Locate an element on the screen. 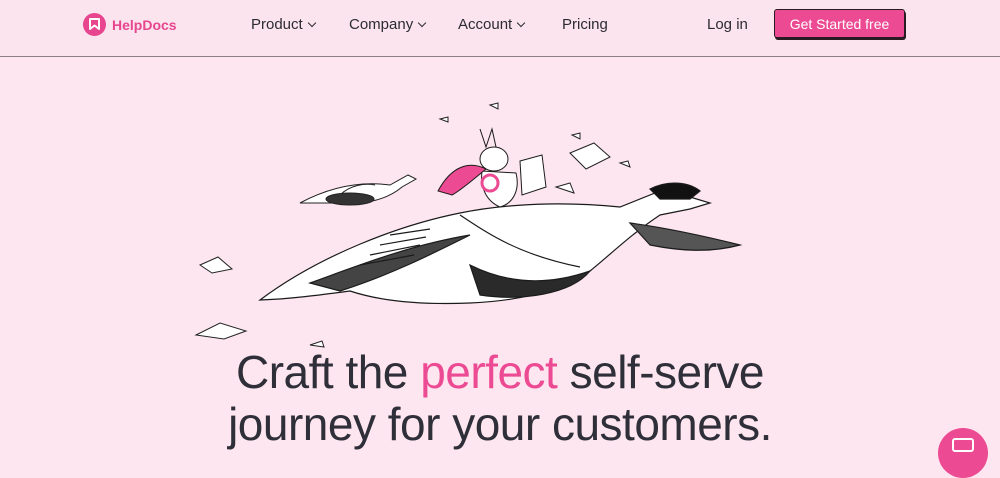 Image resolution: width=1000 pixels, height=478 pixels. headline-accent-word: perfect is located at coordinates (489, 372).